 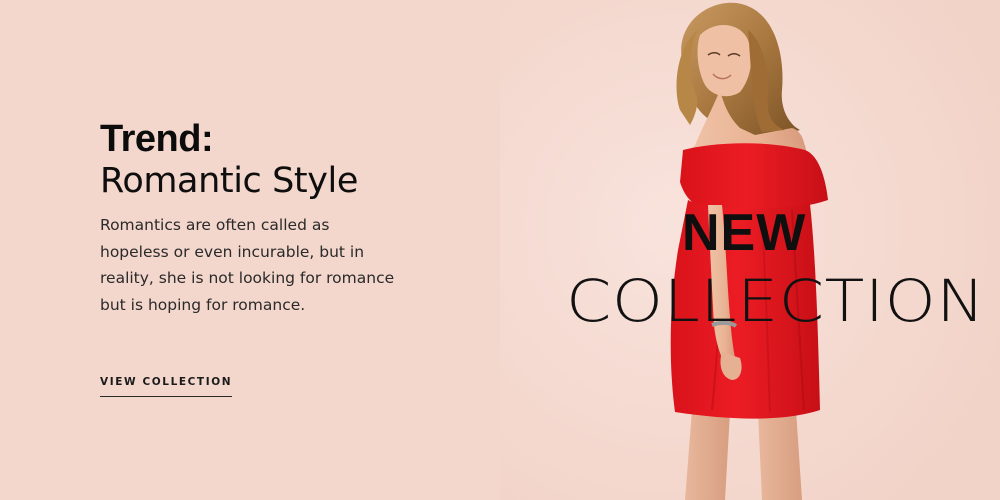 I want to click on banner-collection: COLLECTION, so click(x=775, y=301).